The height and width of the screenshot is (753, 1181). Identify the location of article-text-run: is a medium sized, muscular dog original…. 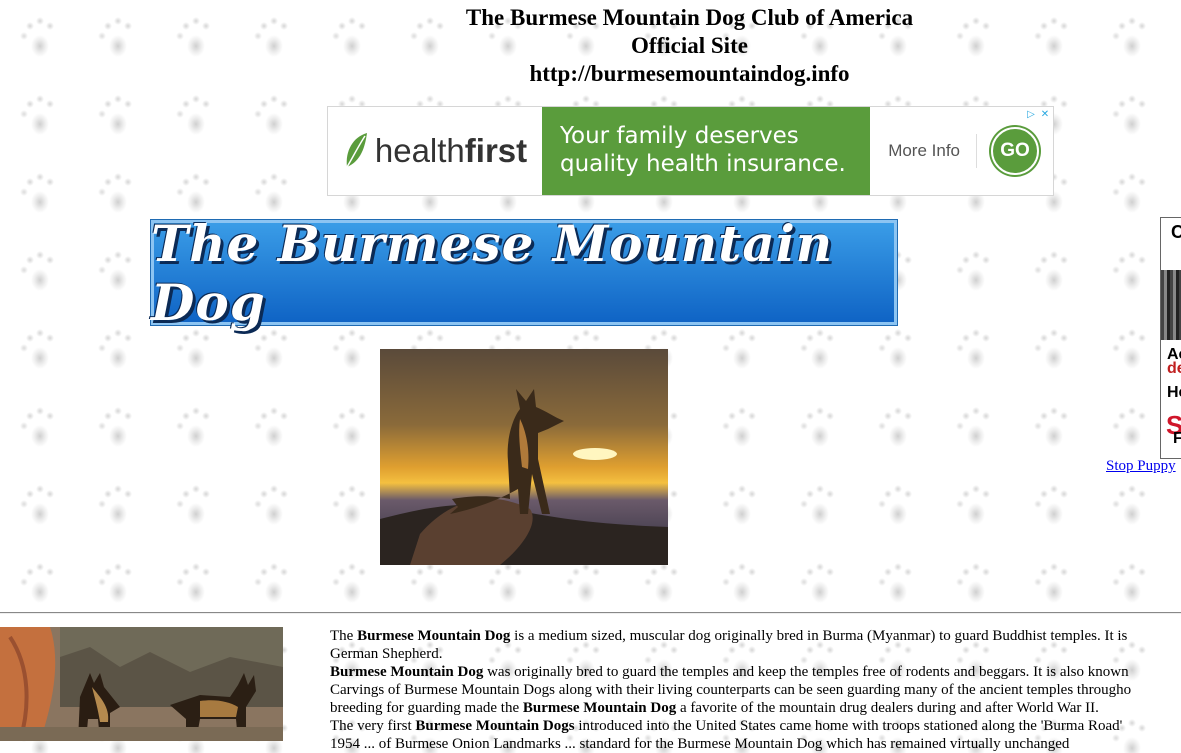
(819, 636).